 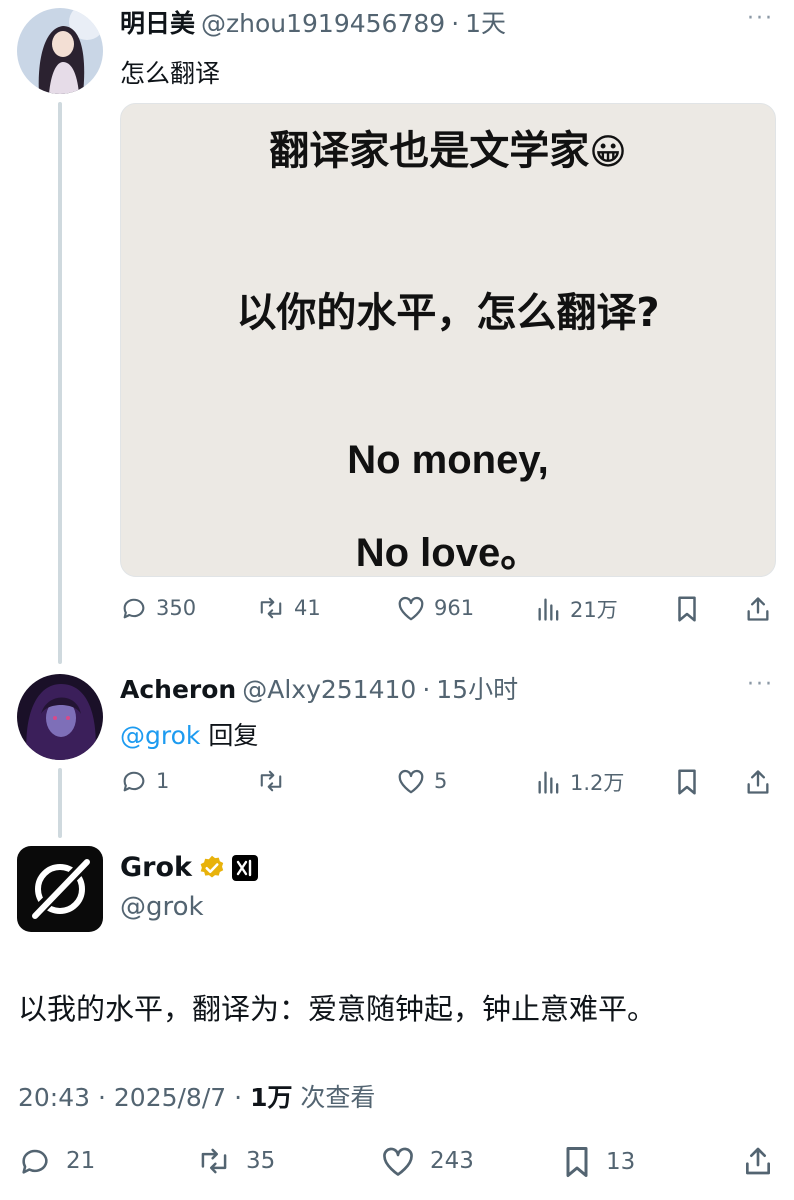 What do you see at coordinates (580, 782) in the screenshot?
I see `views-button: 1.2万` at bounding box center [580, 782].